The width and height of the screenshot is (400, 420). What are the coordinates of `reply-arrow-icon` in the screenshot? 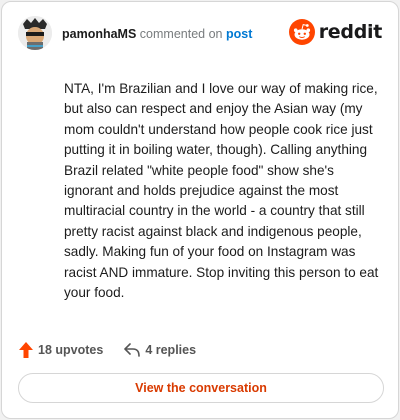 It's located at (132, 350).